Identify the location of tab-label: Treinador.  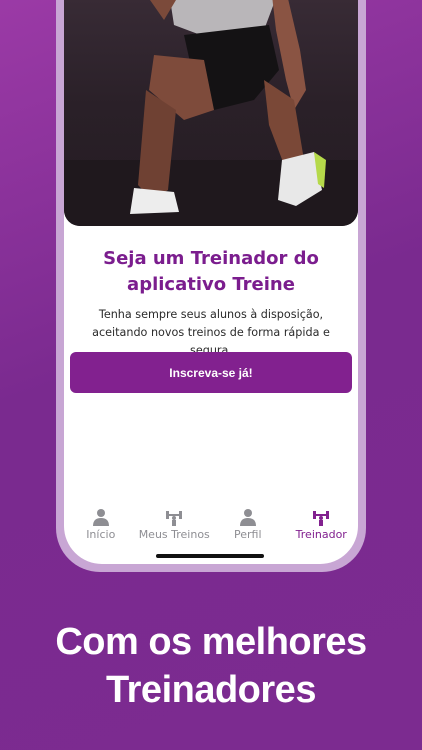
(321, 534).